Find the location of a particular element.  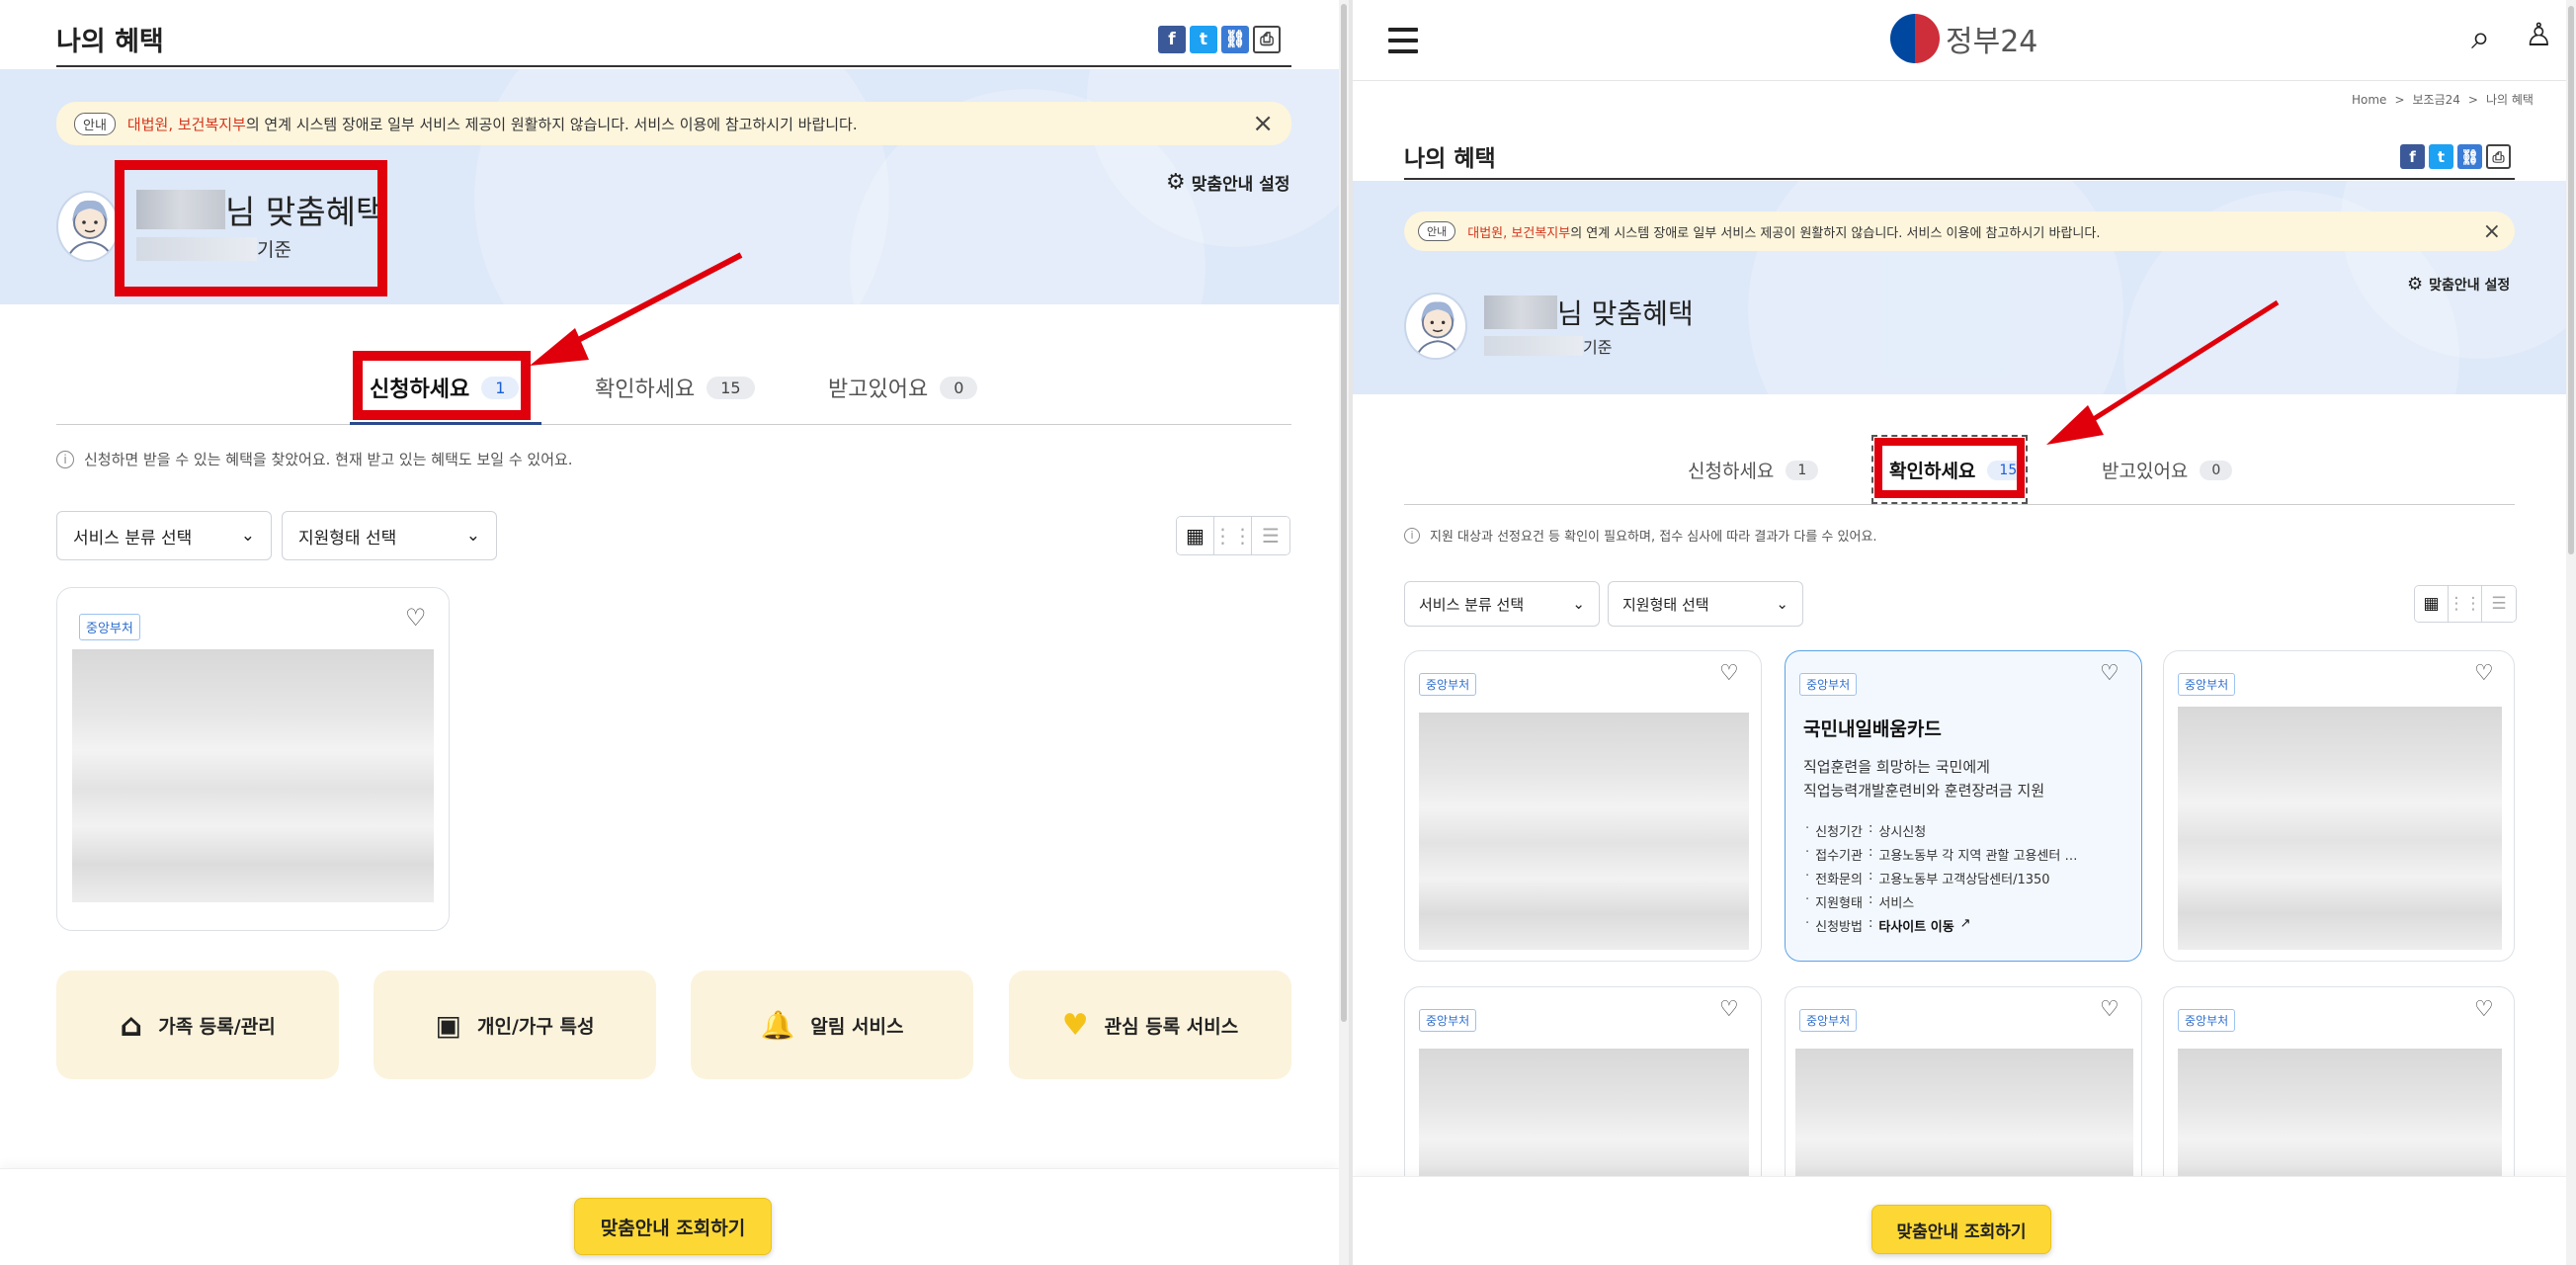

avatar is located at coordinates (88, 226).